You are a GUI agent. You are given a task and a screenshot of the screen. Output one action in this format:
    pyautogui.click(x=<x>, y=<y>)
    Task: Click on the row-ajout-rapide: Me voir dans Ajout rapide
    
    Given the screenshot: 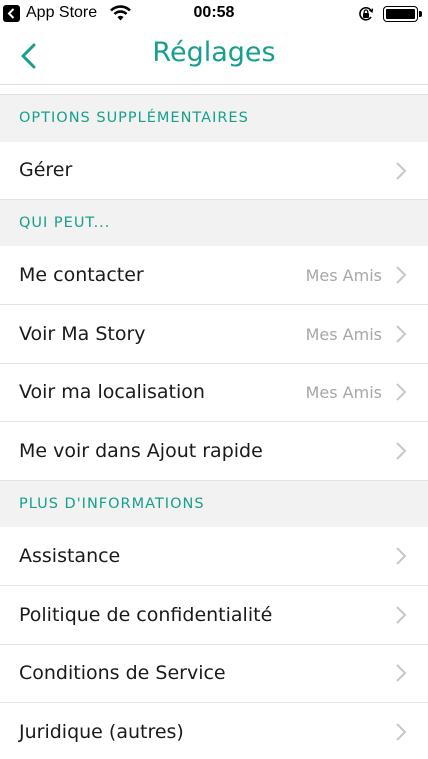 What is the action you would take?
    pyautogui.click(x=214, y=451)
    